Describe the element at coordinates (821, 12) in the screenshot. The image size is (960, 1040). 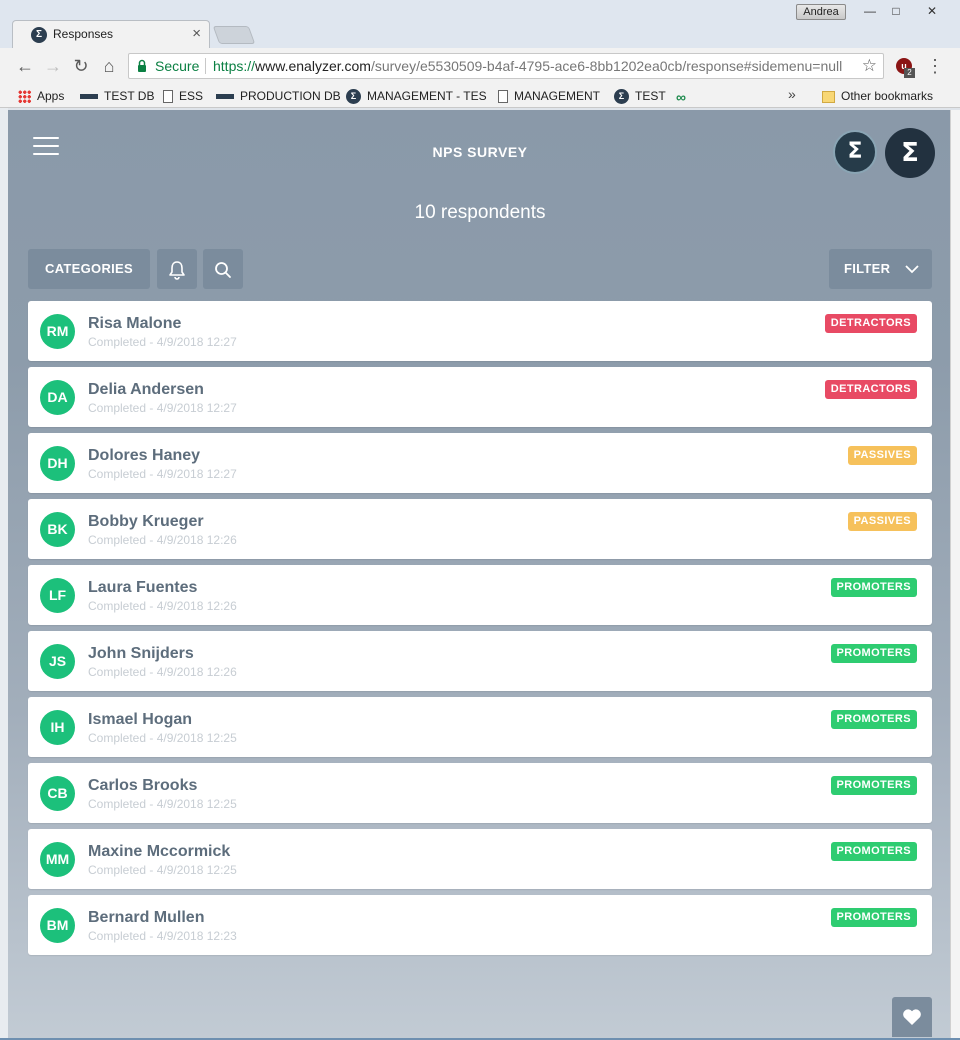
I see `browser-user-button: Andrea` at that location.